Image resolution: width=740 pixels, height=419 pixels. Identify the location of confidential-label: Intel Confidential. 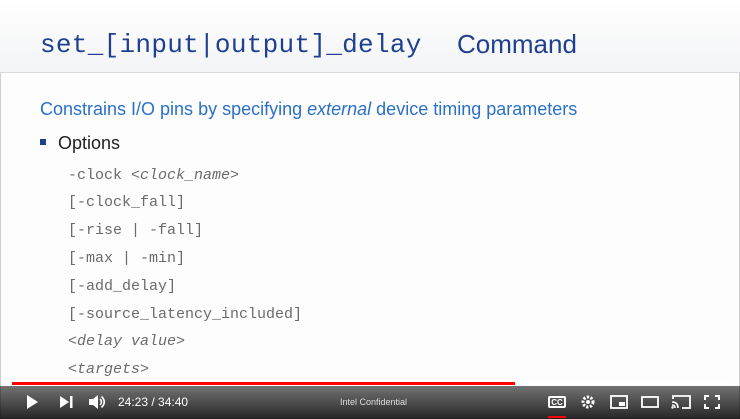
(374, 402).